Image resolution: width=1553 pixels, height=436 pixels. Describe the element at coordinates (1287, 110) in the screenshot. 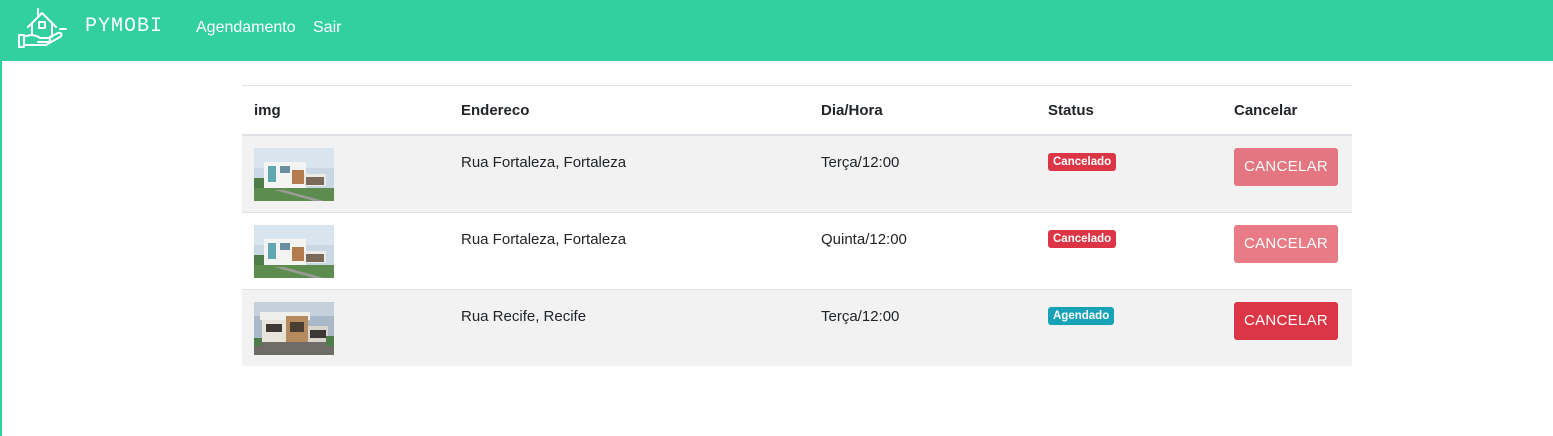

I see `header-cancelar: Cancelar` at that location.